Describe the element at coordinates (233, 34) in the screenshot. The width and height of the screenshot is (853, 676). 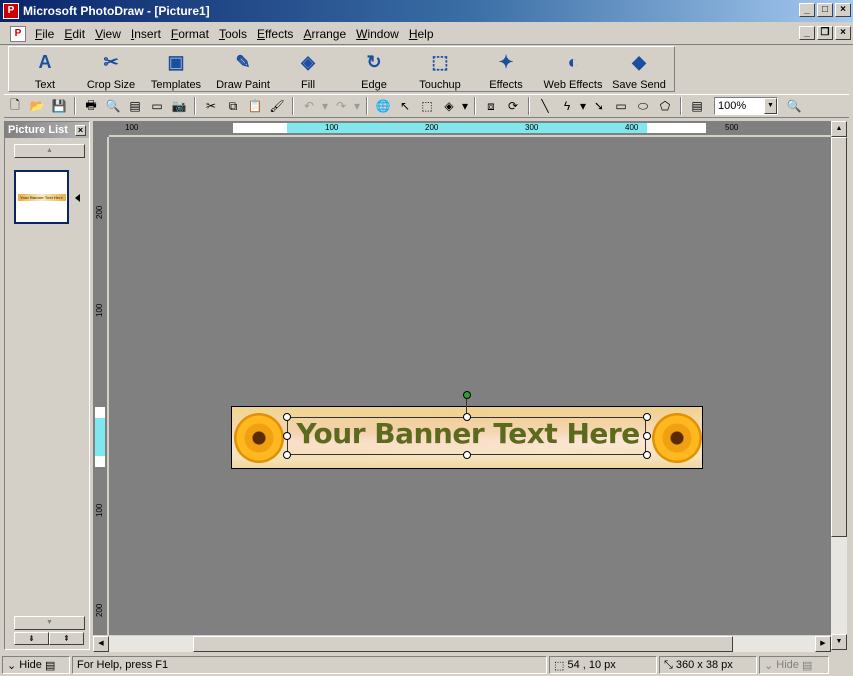
I see `menu-tools: Tools` at that location.